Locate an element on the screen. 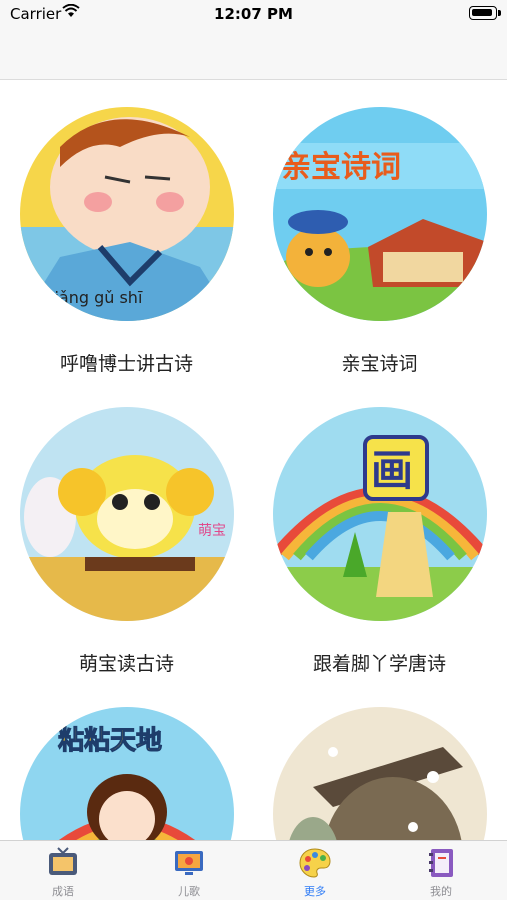  tab-mine: 我的 is located at coordinates (441, 871).